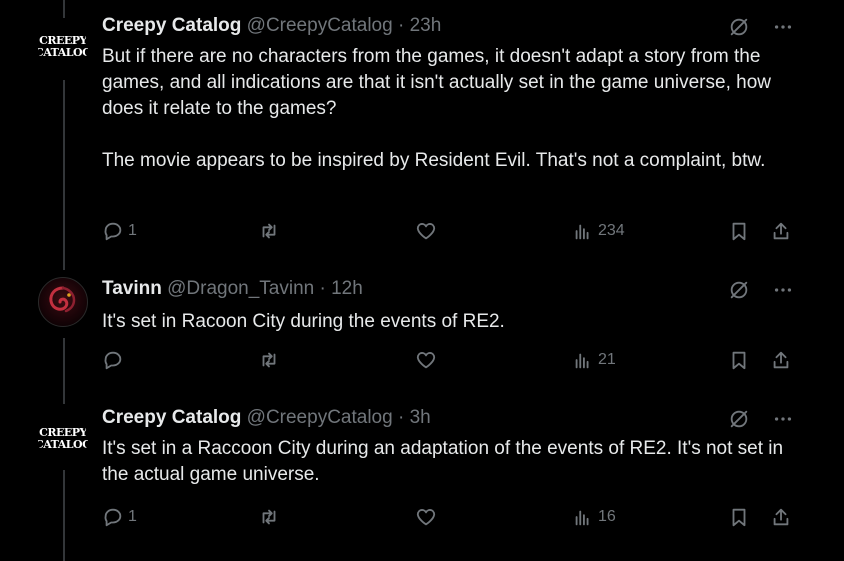  Describe the element at coordinates (452, 519) in the screenshot. I see `action-bar: 1 16` at that location.